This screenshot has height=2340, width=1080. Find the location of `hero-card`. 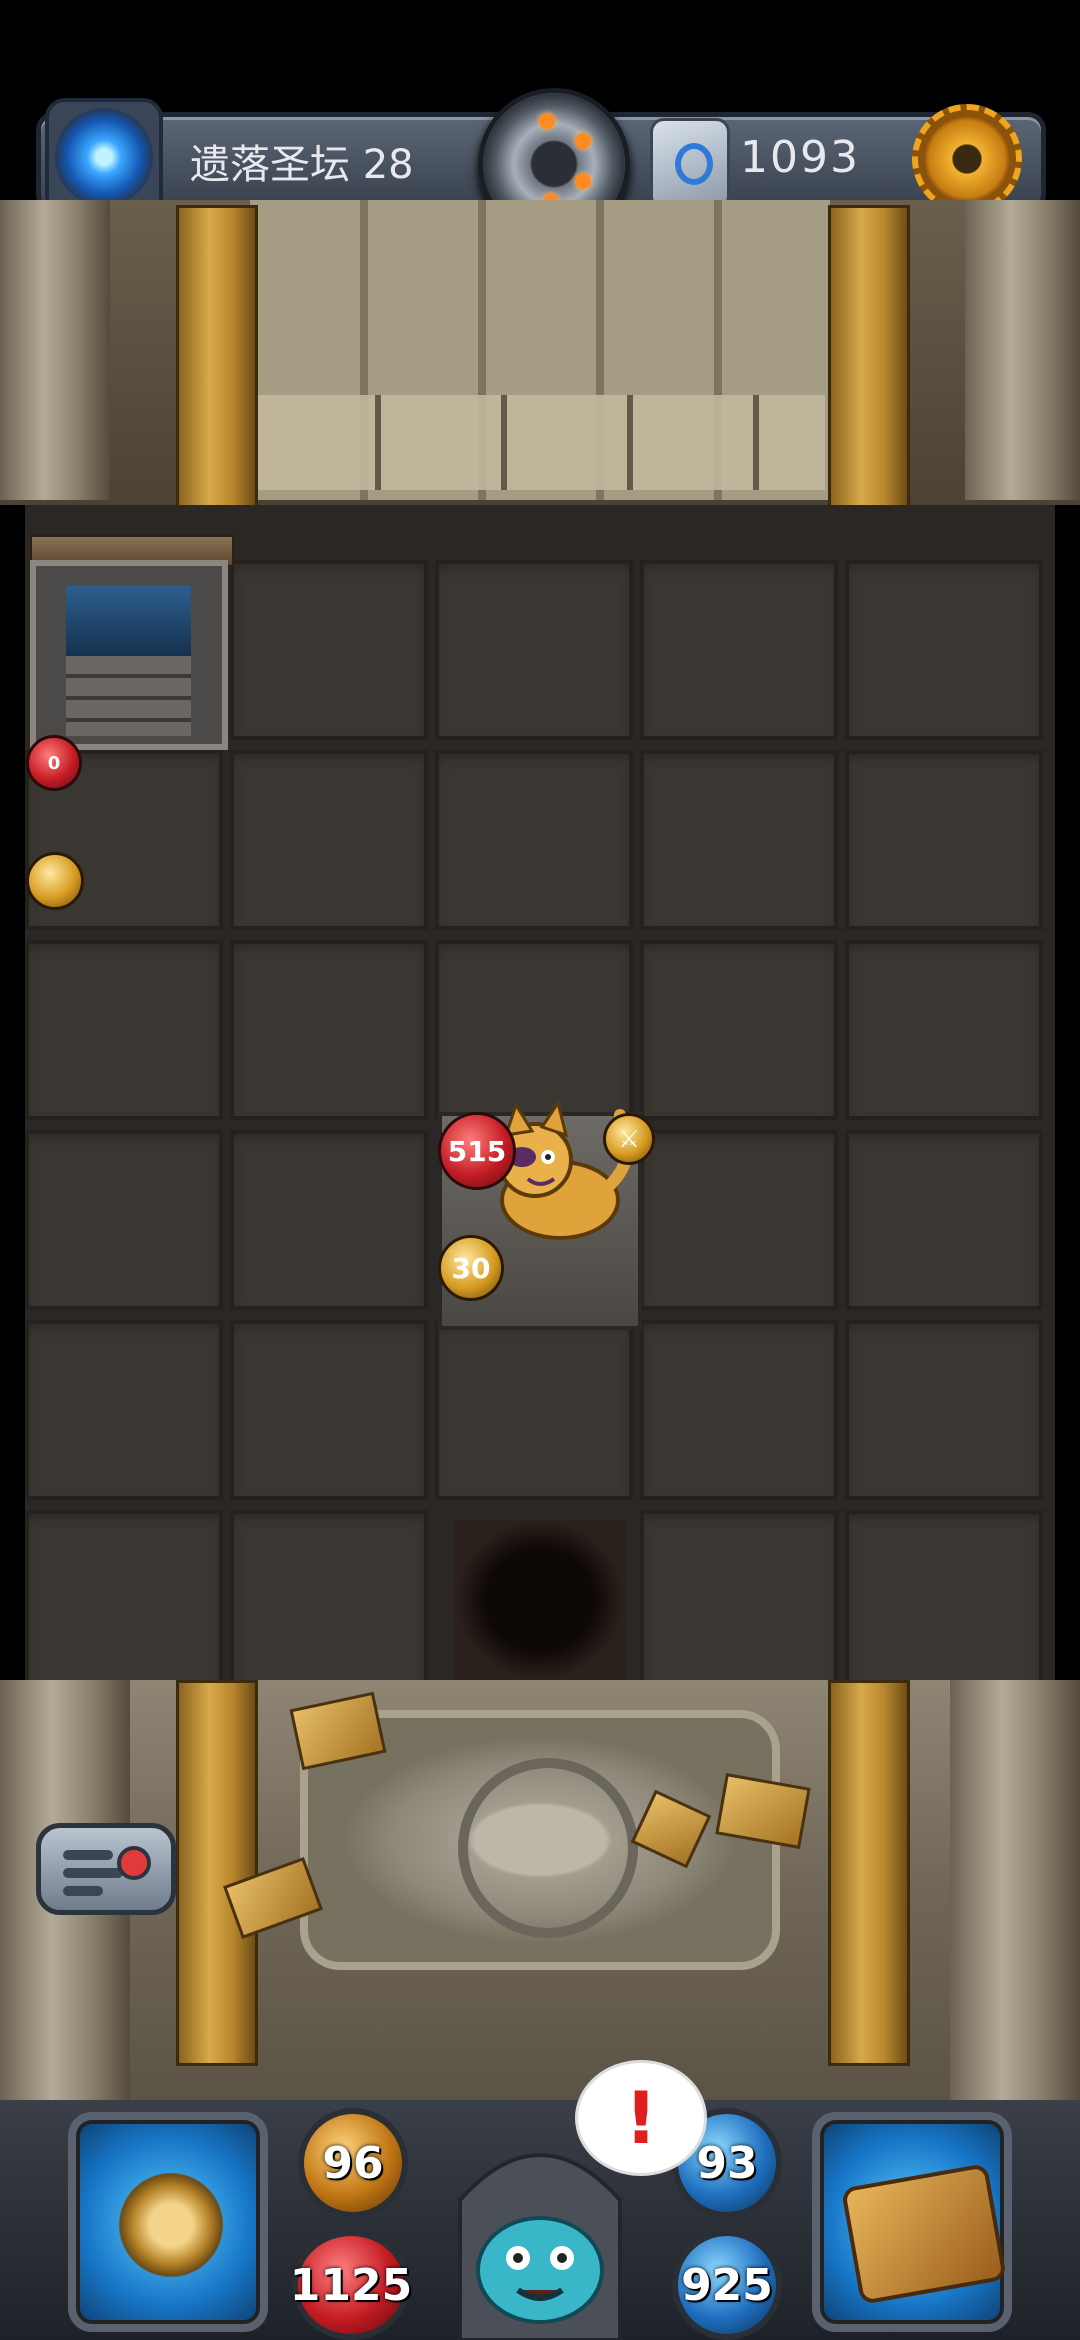

hero-card is located at coordinates (168, 2222).